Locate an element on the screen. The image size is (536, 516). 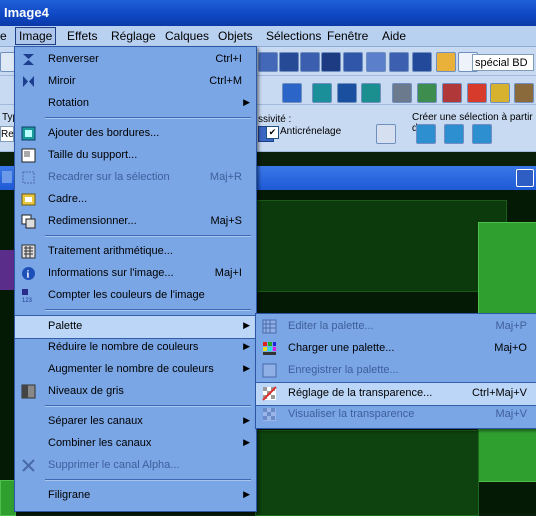
document-icon is located at coordinates (7, 177).